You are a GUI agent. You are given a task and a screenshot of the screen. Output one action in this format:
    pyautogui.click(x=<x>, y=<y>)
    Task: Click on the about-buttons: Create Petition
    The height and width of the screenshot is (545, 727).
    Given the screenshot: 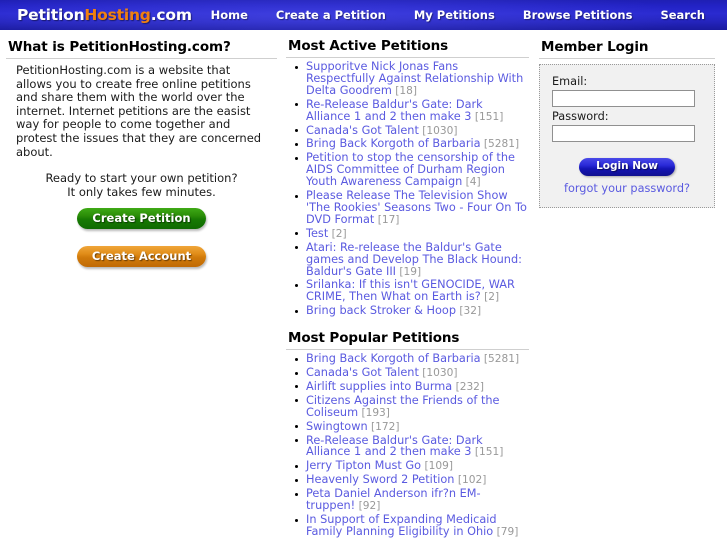 What is the action you would take?
    pyautogui.click(x=141, y=218)
    